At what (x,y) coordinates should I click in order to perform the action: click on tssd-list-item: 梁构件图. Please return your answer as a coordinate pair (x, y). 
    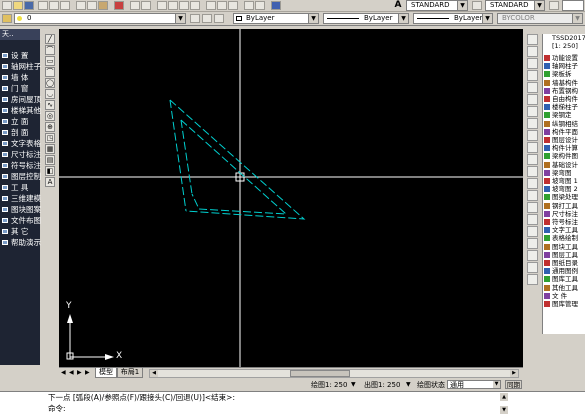
    Looking at the image, I should click on (564, 156).